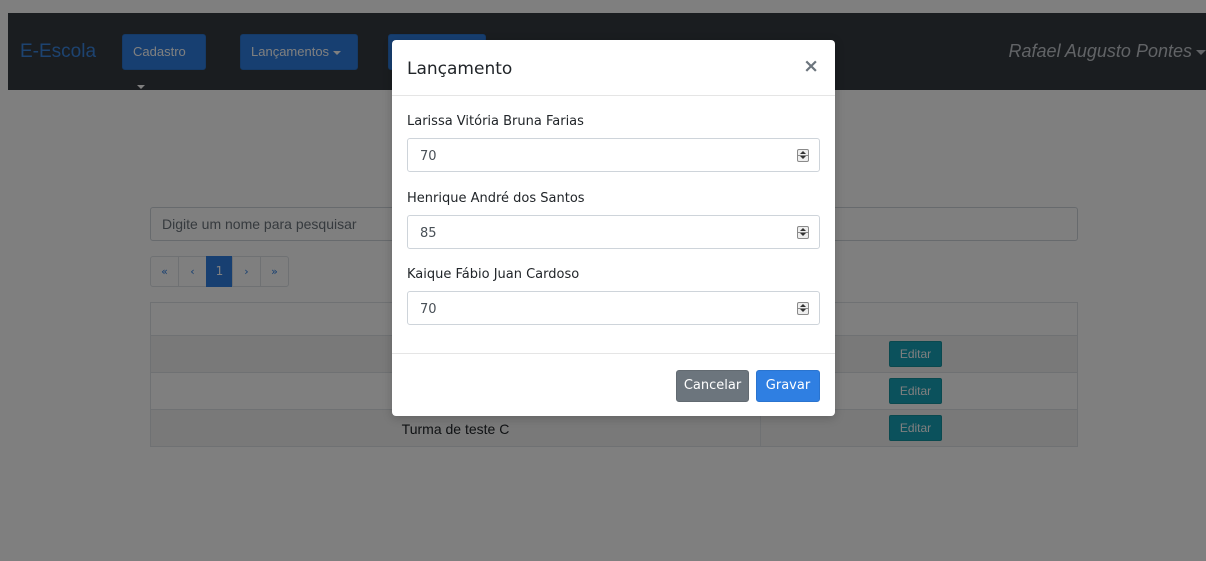 The height and width of the screenshot is (561, 1206). Describe the element at coordinates (428, 309) in the screenshot. I see `grade-value-3: 70` at that location.